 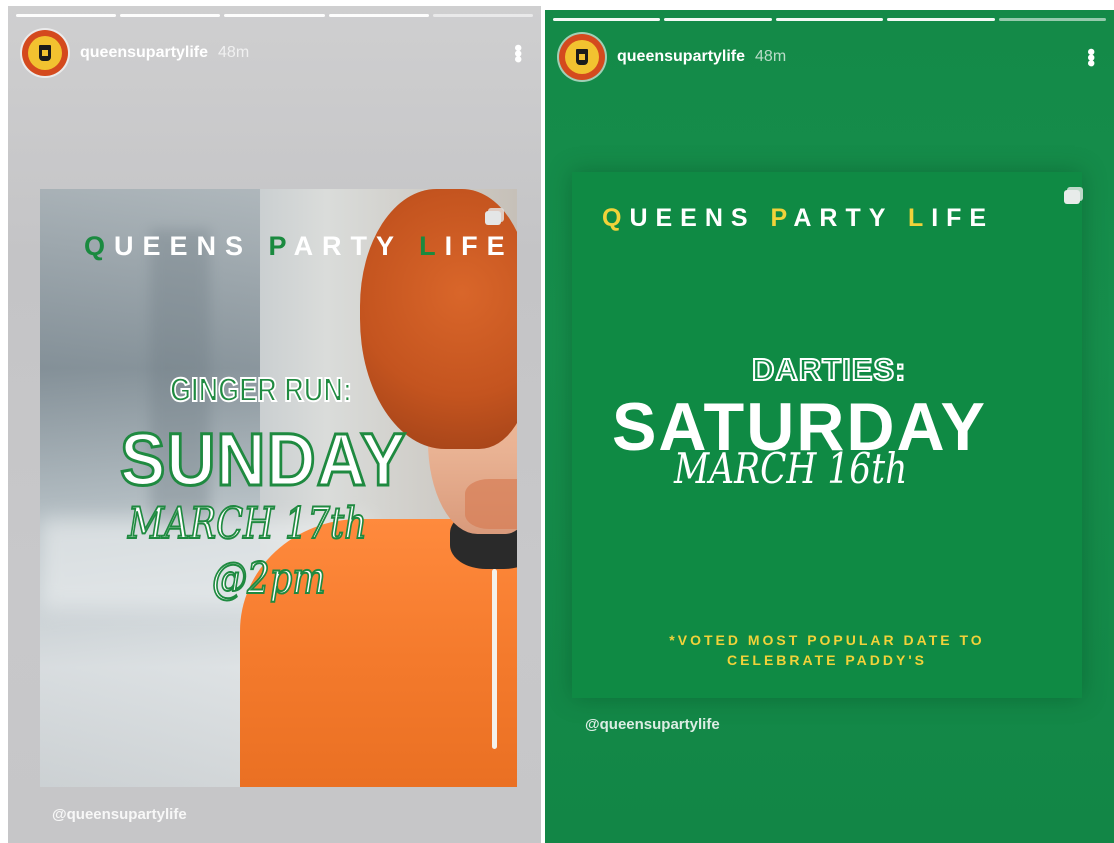 I want to click on event-name: GINGER RUN:, so click(x=261, y=389).